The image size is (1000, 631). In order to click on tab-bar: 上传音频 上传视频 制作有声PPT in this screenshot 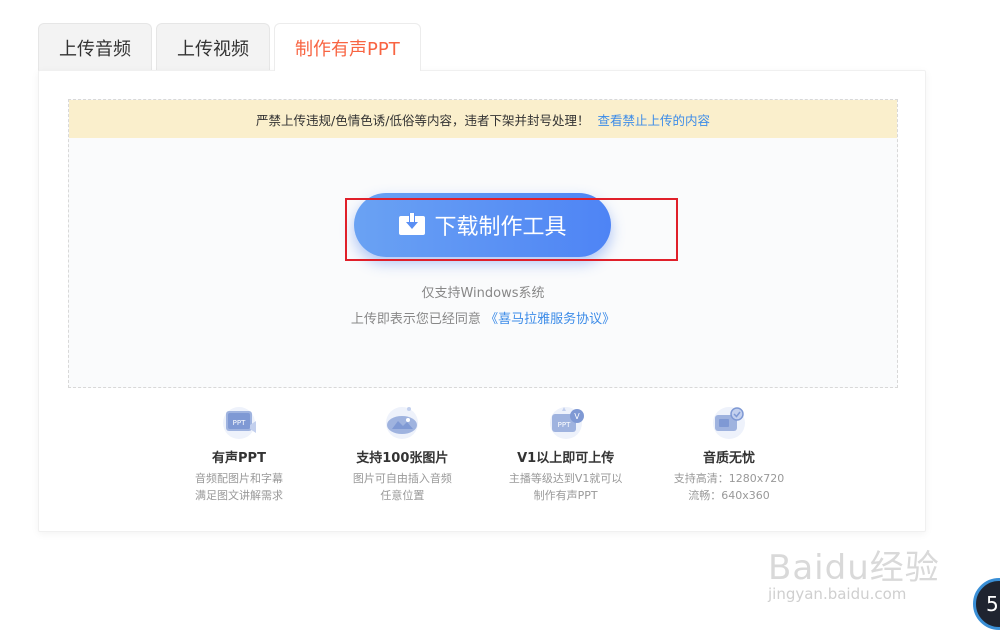, I will do `click(229, 47)`.